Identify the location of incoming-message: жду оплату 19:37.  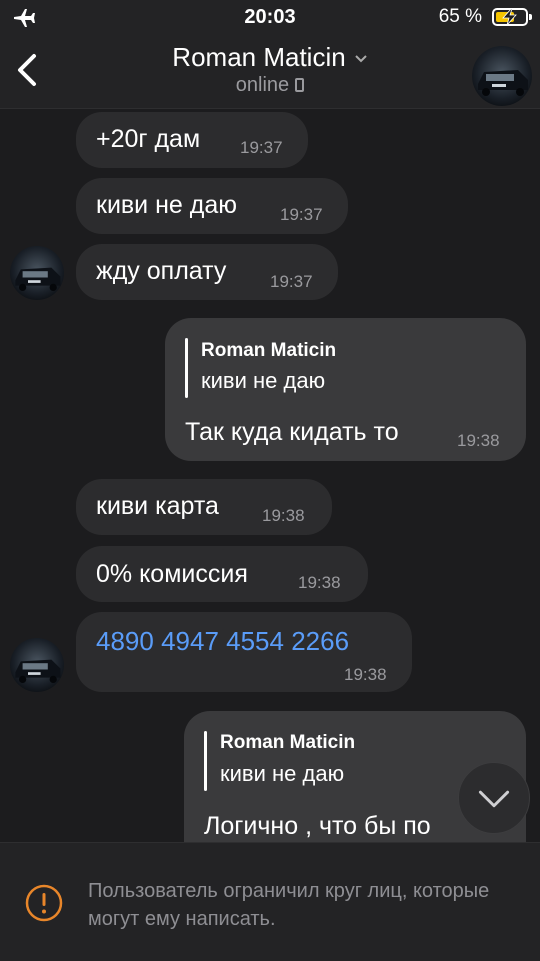
(207, 272).